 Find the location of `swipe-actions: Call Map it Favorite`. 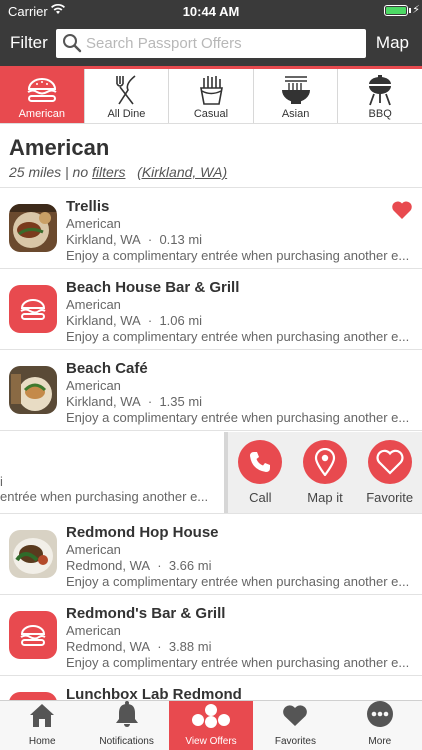

swipe-actions: Call Map it Favorite is located at coordinates (323, 472).